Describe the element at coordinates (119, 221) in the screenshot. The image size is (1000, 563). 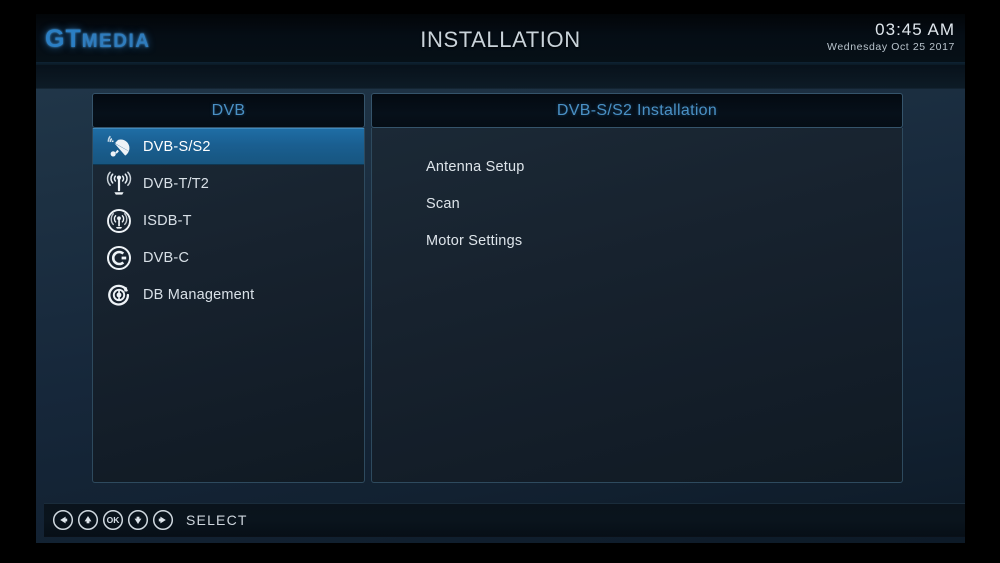
I see `signal-circle-icon` at that location.